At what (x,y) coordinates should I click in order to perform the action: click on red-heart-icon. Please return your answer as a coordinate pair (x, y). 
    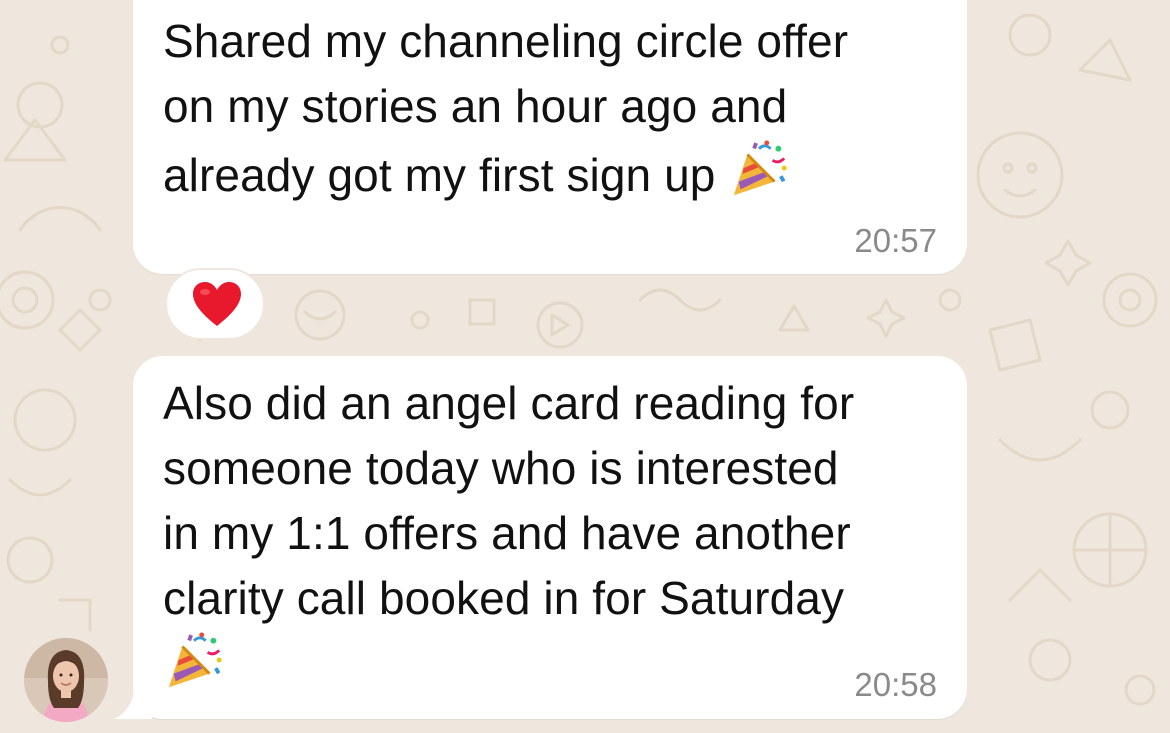
    Looking at the image, I should click on (217, 304).